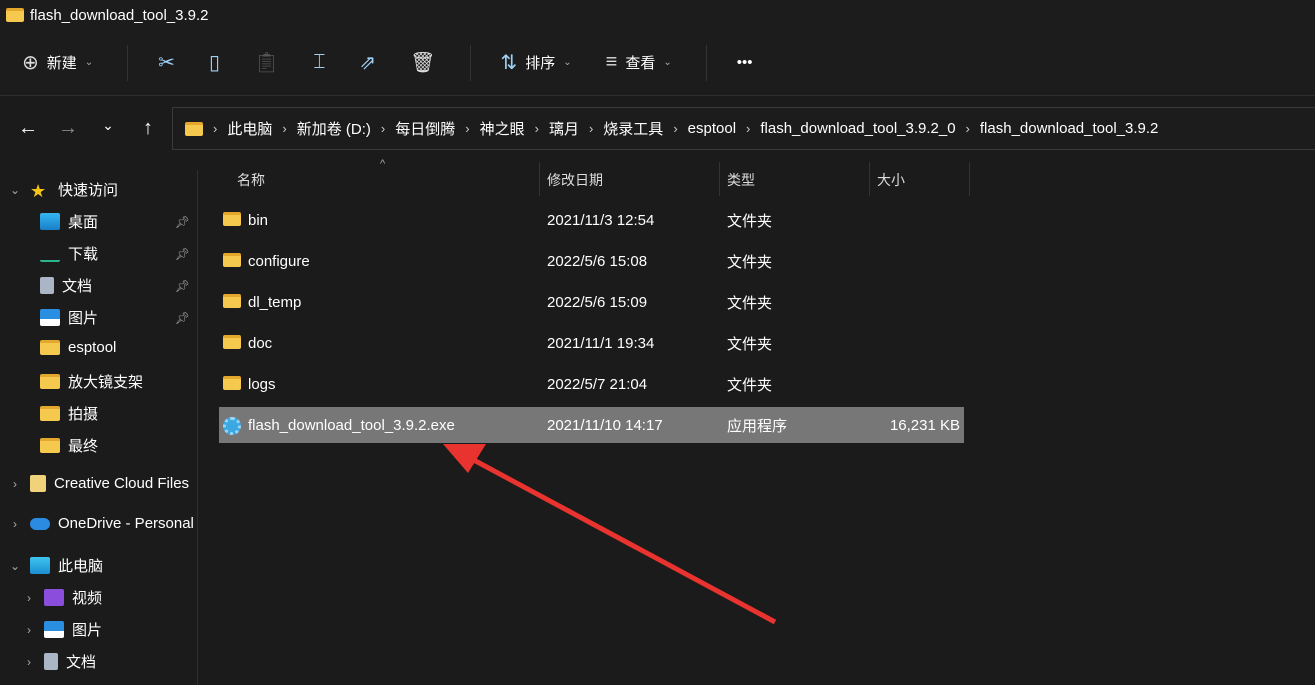 The height and width of the screenshot is (685, 1315). What do you see at coordinates (622, 540) in the screenshot?
I see `arrow-shaft` at bounding box center [622, 540].